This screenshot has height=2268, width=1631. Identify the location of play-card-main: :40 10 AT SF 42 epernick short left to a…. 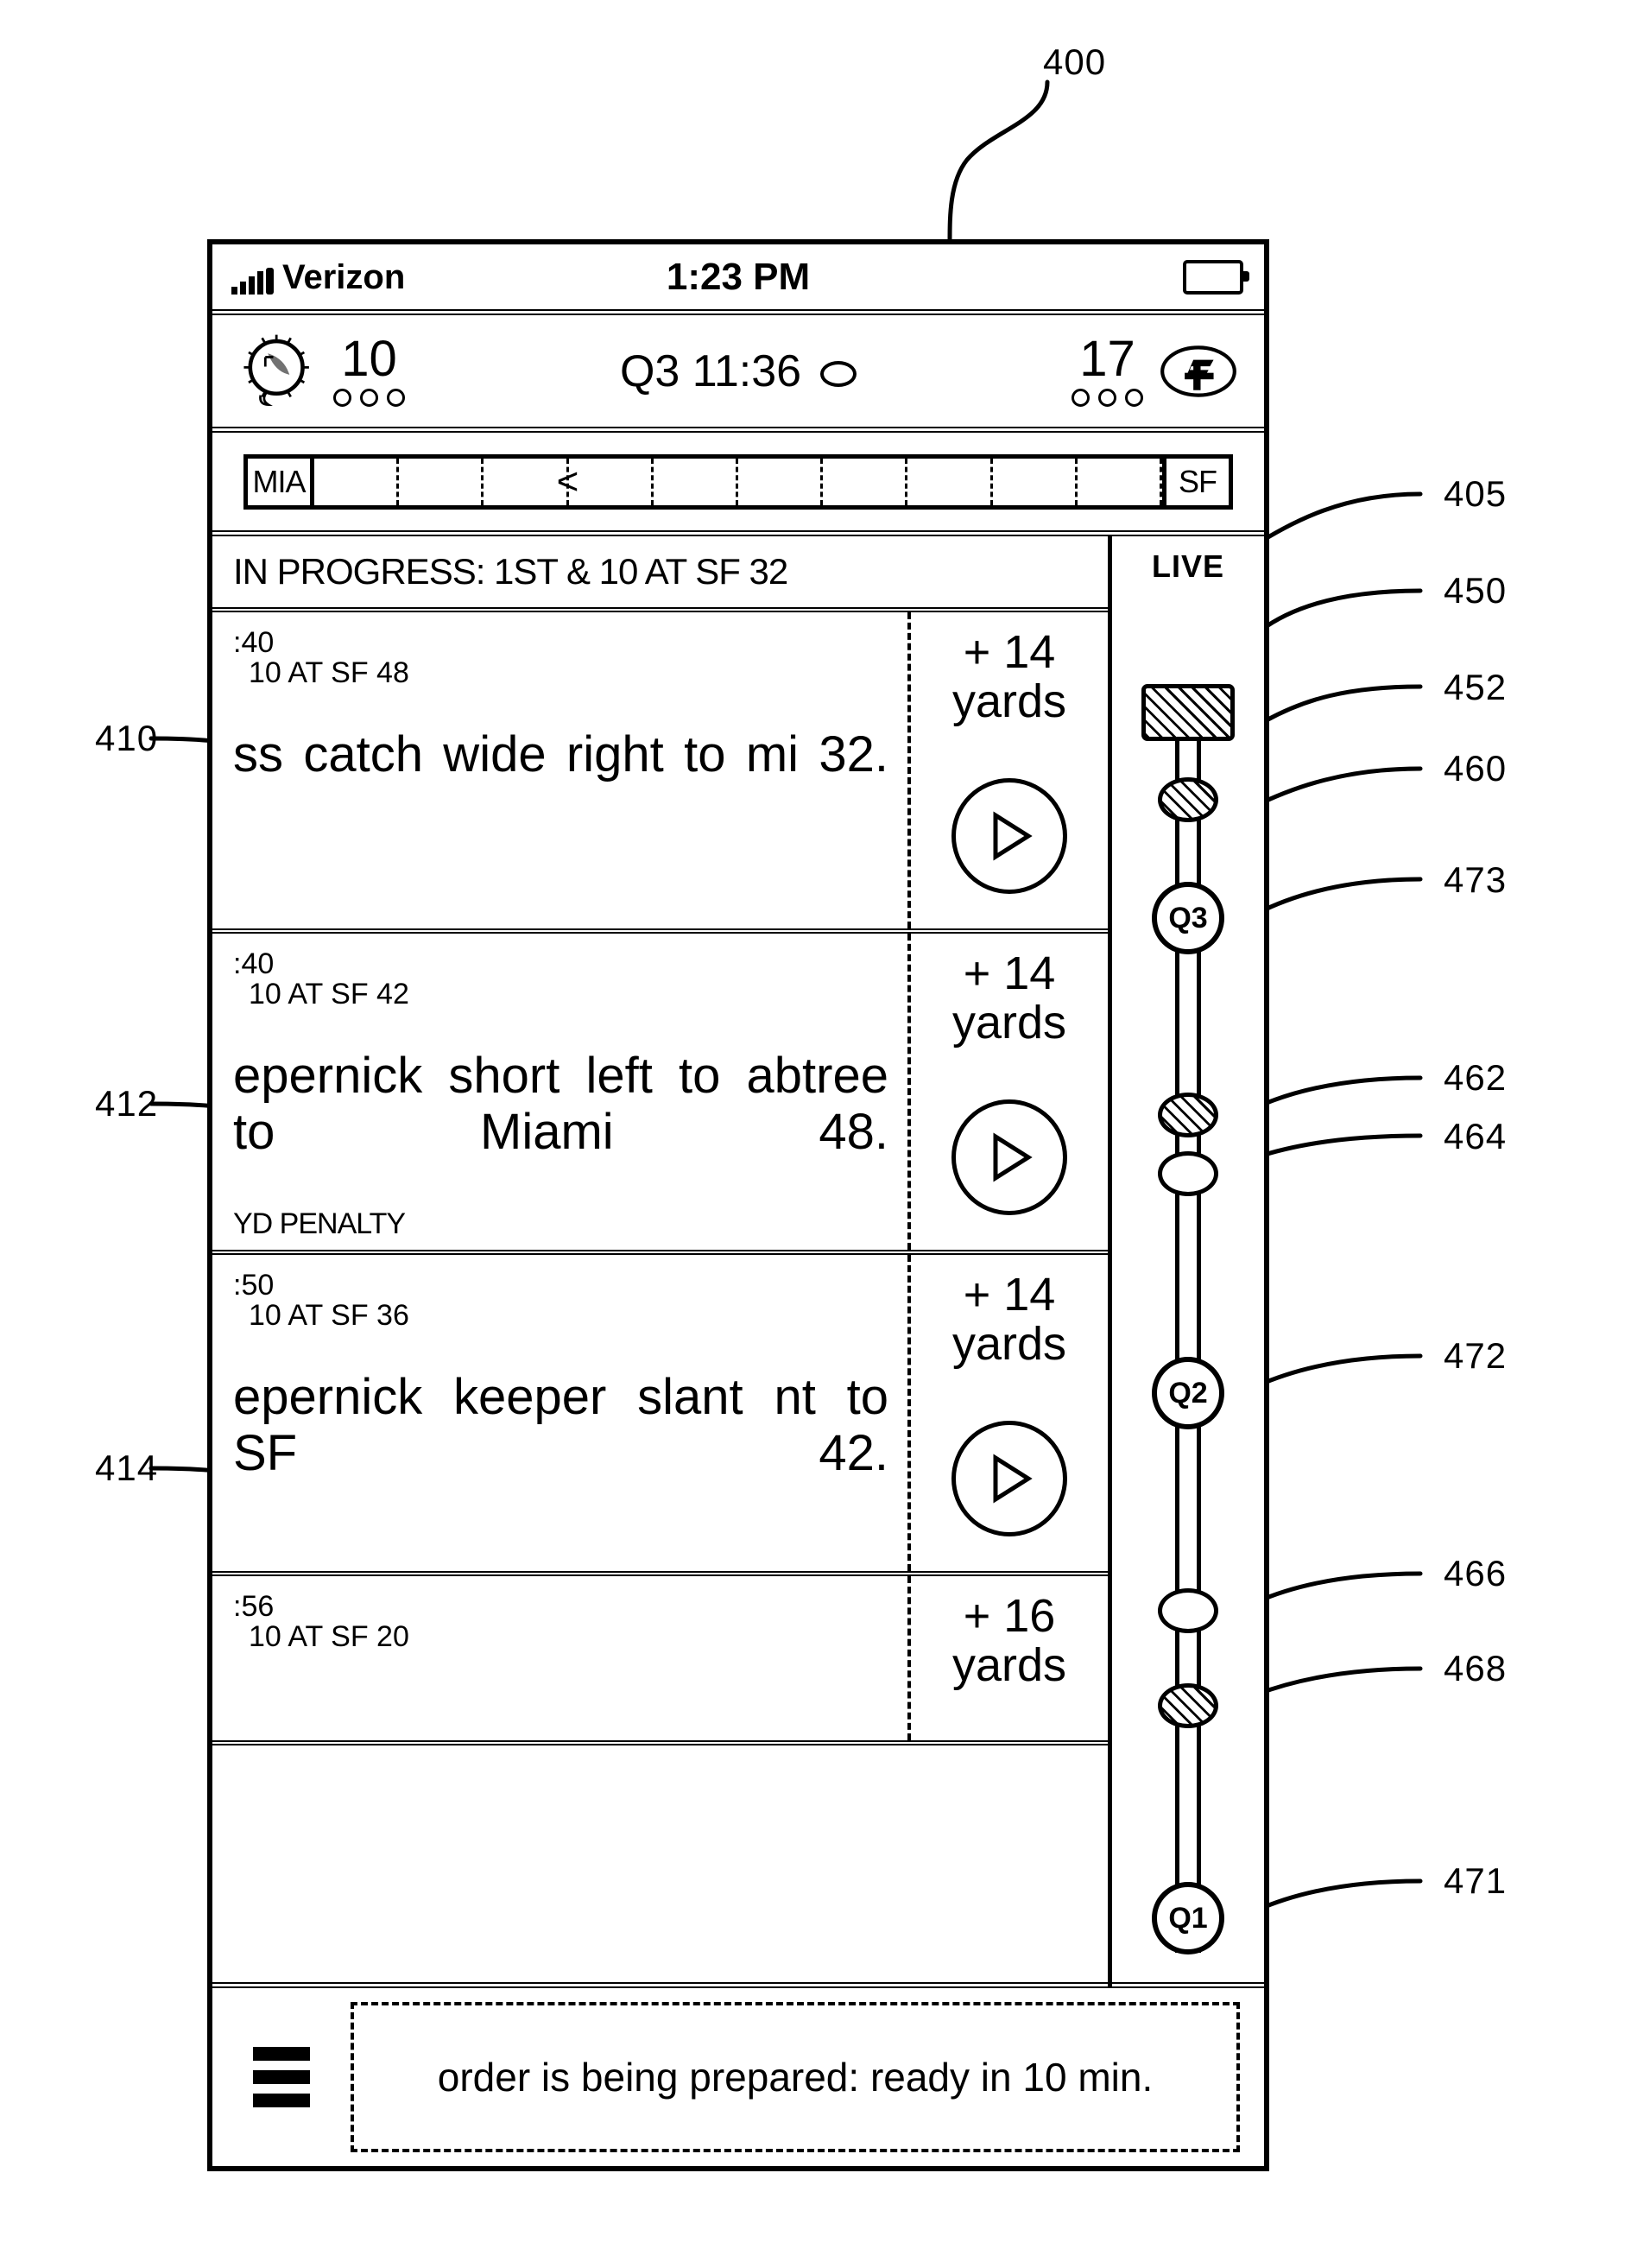
(559, 1092).